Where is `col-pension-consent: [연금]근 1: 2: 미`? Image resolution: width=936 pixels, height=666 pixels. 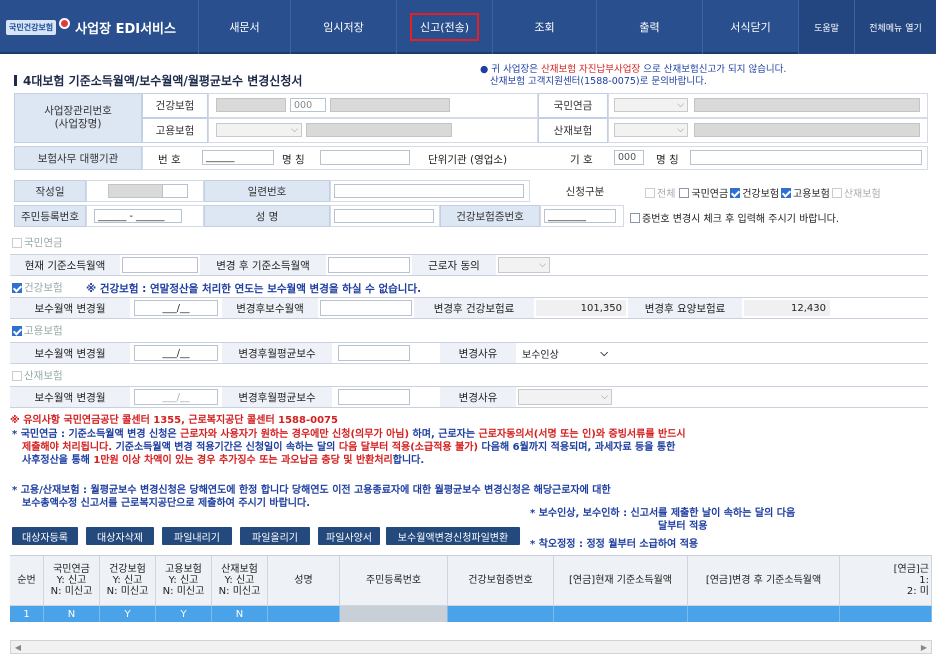 col-pension-consent: [연금]근 1: 2: 미 is located at coordinates (886, 580).